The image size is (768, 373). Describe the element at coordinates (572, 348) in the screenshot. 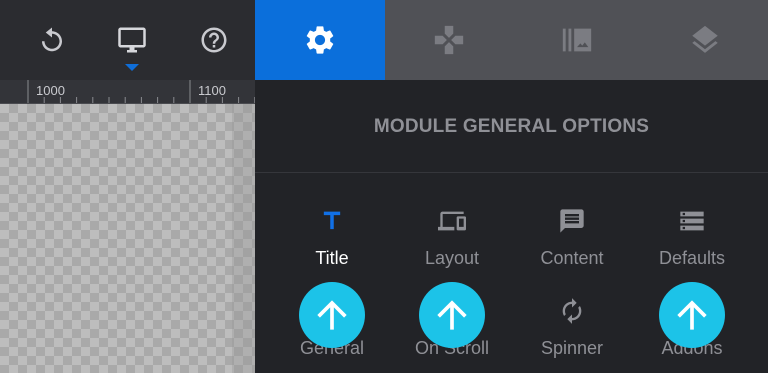

I see `option-spinner-label: Spinner` at that location.